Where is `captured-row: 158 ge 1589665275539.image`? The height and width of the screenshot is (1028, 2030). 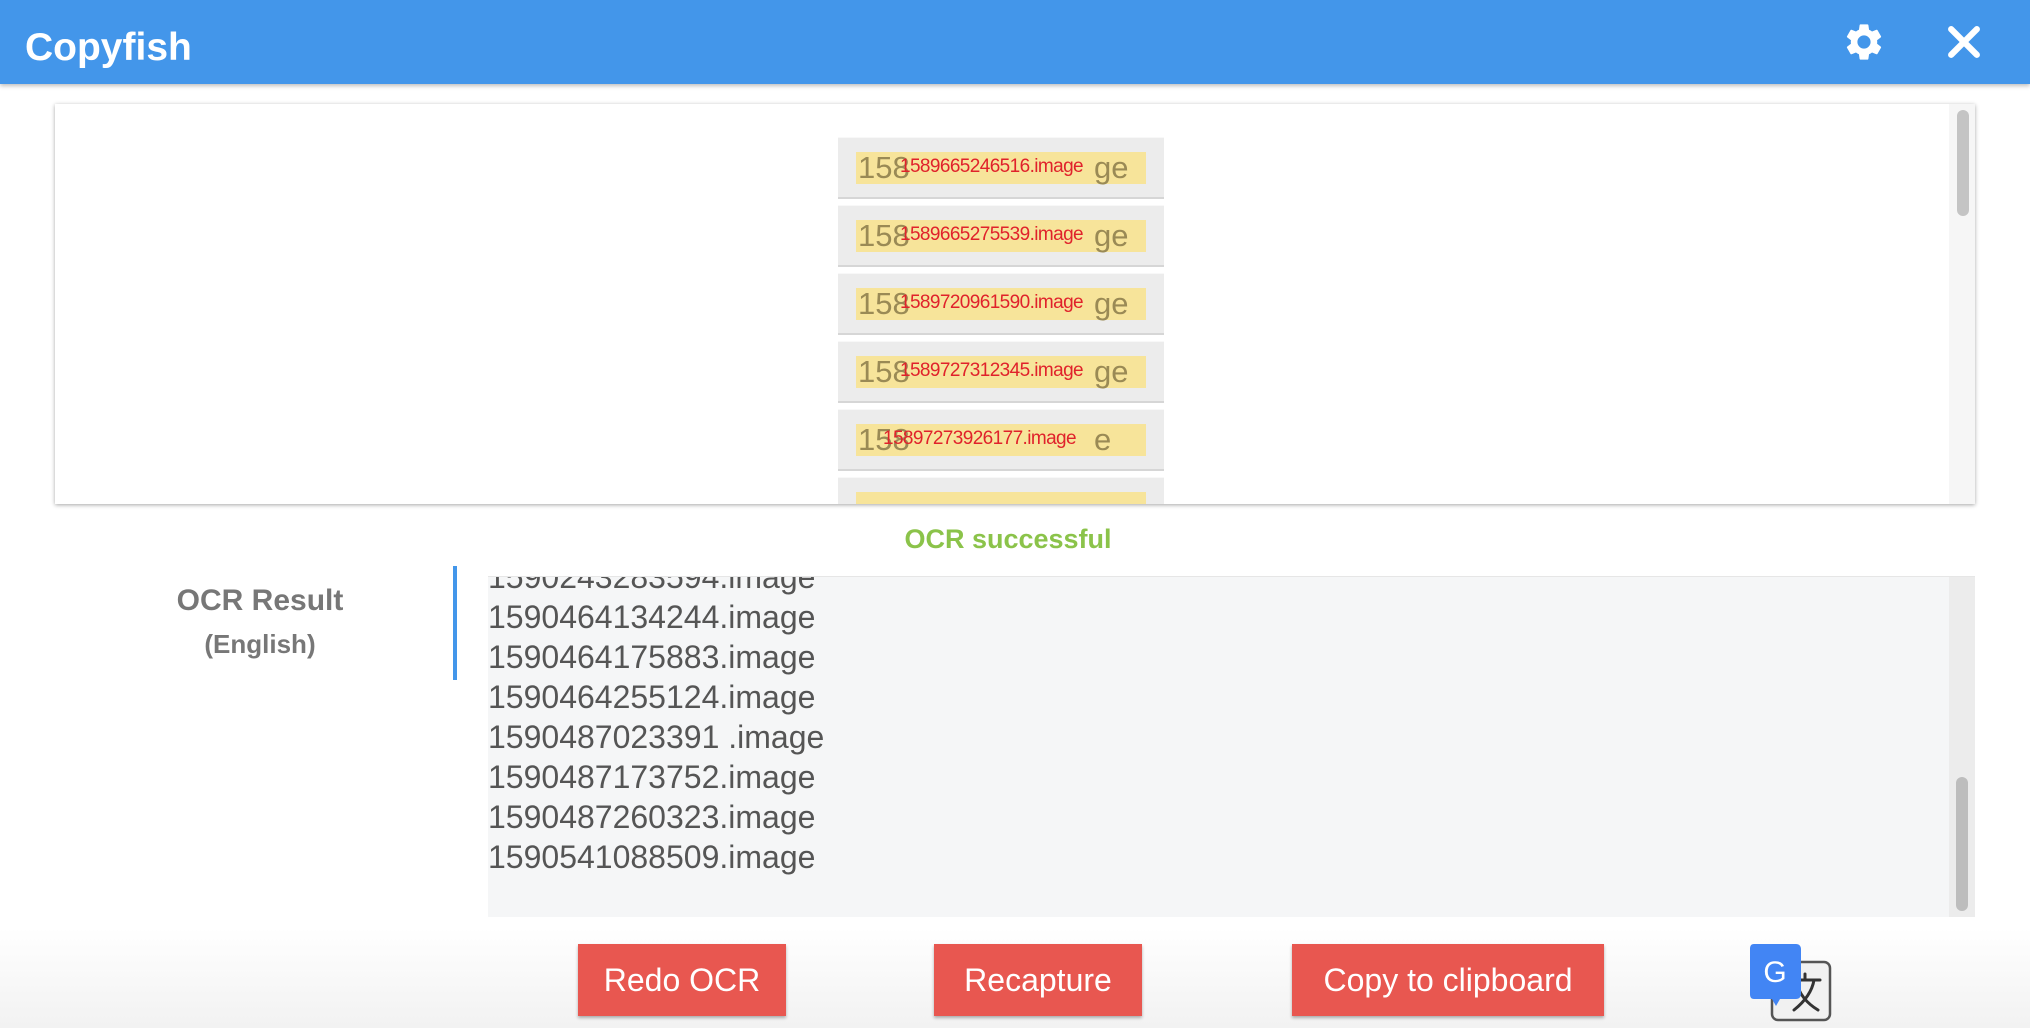
captured-row: 158 ge 1589665275539.image is located at coordinates (1001, 236).